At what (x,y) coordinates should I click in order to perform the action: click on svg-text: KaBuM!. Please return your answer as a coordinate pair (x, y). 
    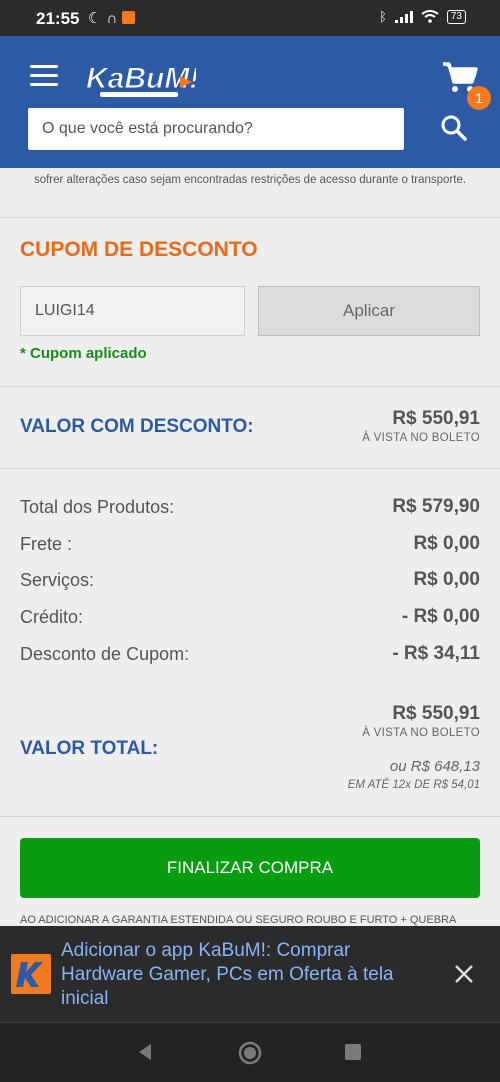
    Looking at the image, I should click on (141, 78).